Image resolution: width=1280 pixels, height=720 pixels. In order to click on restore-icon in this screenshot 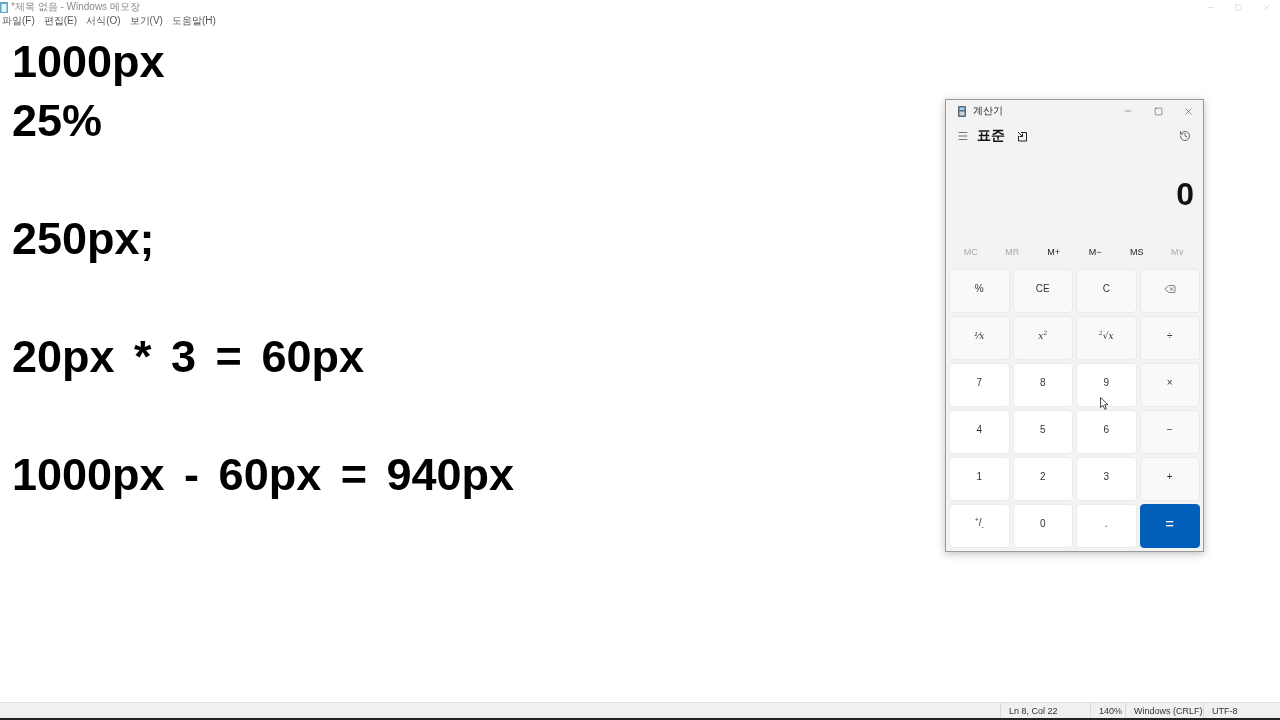, I will do `click(1238, 7)`.